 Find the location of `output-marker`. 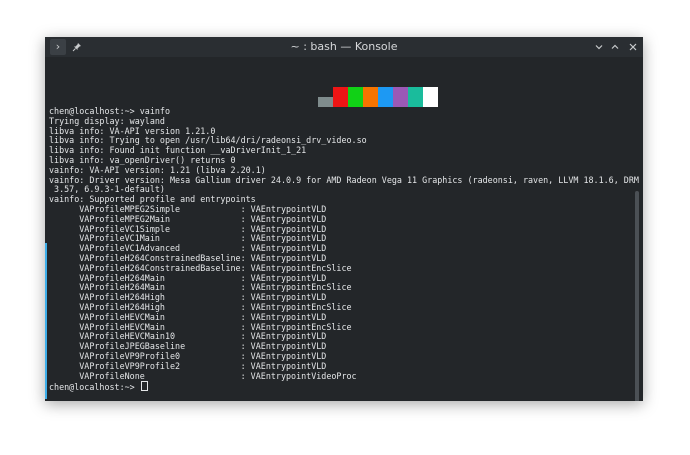

output-marker is located at coordinates (46, 321).